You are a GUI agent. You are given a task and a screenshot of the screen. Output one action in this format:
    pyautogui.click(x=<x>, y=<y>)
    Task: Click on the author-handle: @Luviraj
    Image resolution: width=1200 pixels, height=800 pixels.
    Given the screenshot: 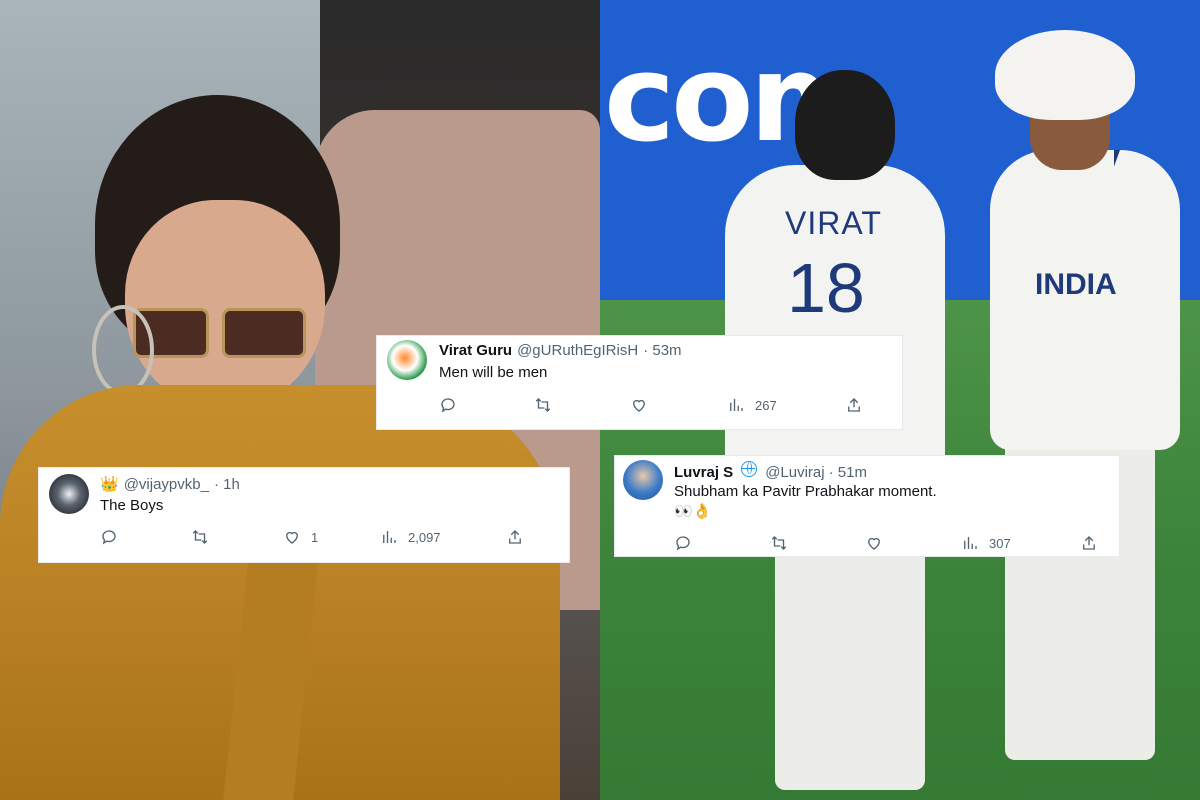 What is the action you would take?
    pyautogui.click(x=794, y=472)
    